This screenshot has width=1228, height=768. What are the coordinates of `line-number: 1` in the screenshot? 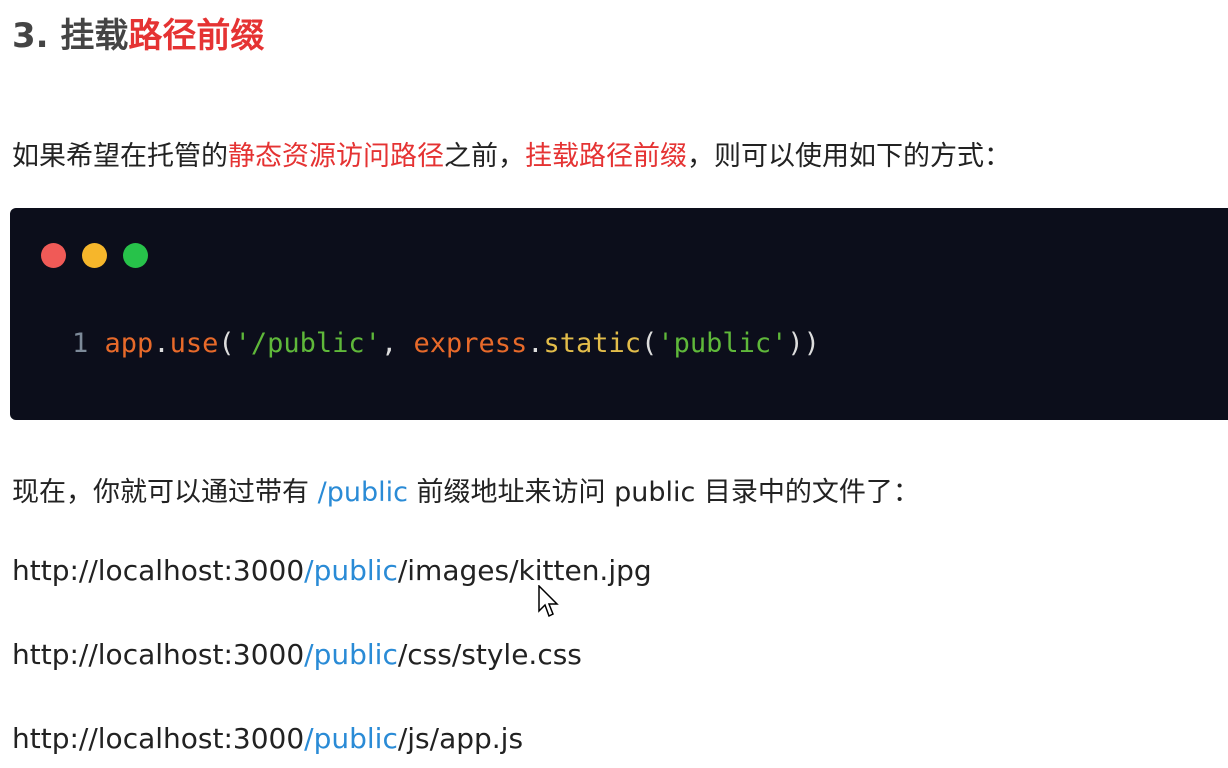 It's located at (80, 343).